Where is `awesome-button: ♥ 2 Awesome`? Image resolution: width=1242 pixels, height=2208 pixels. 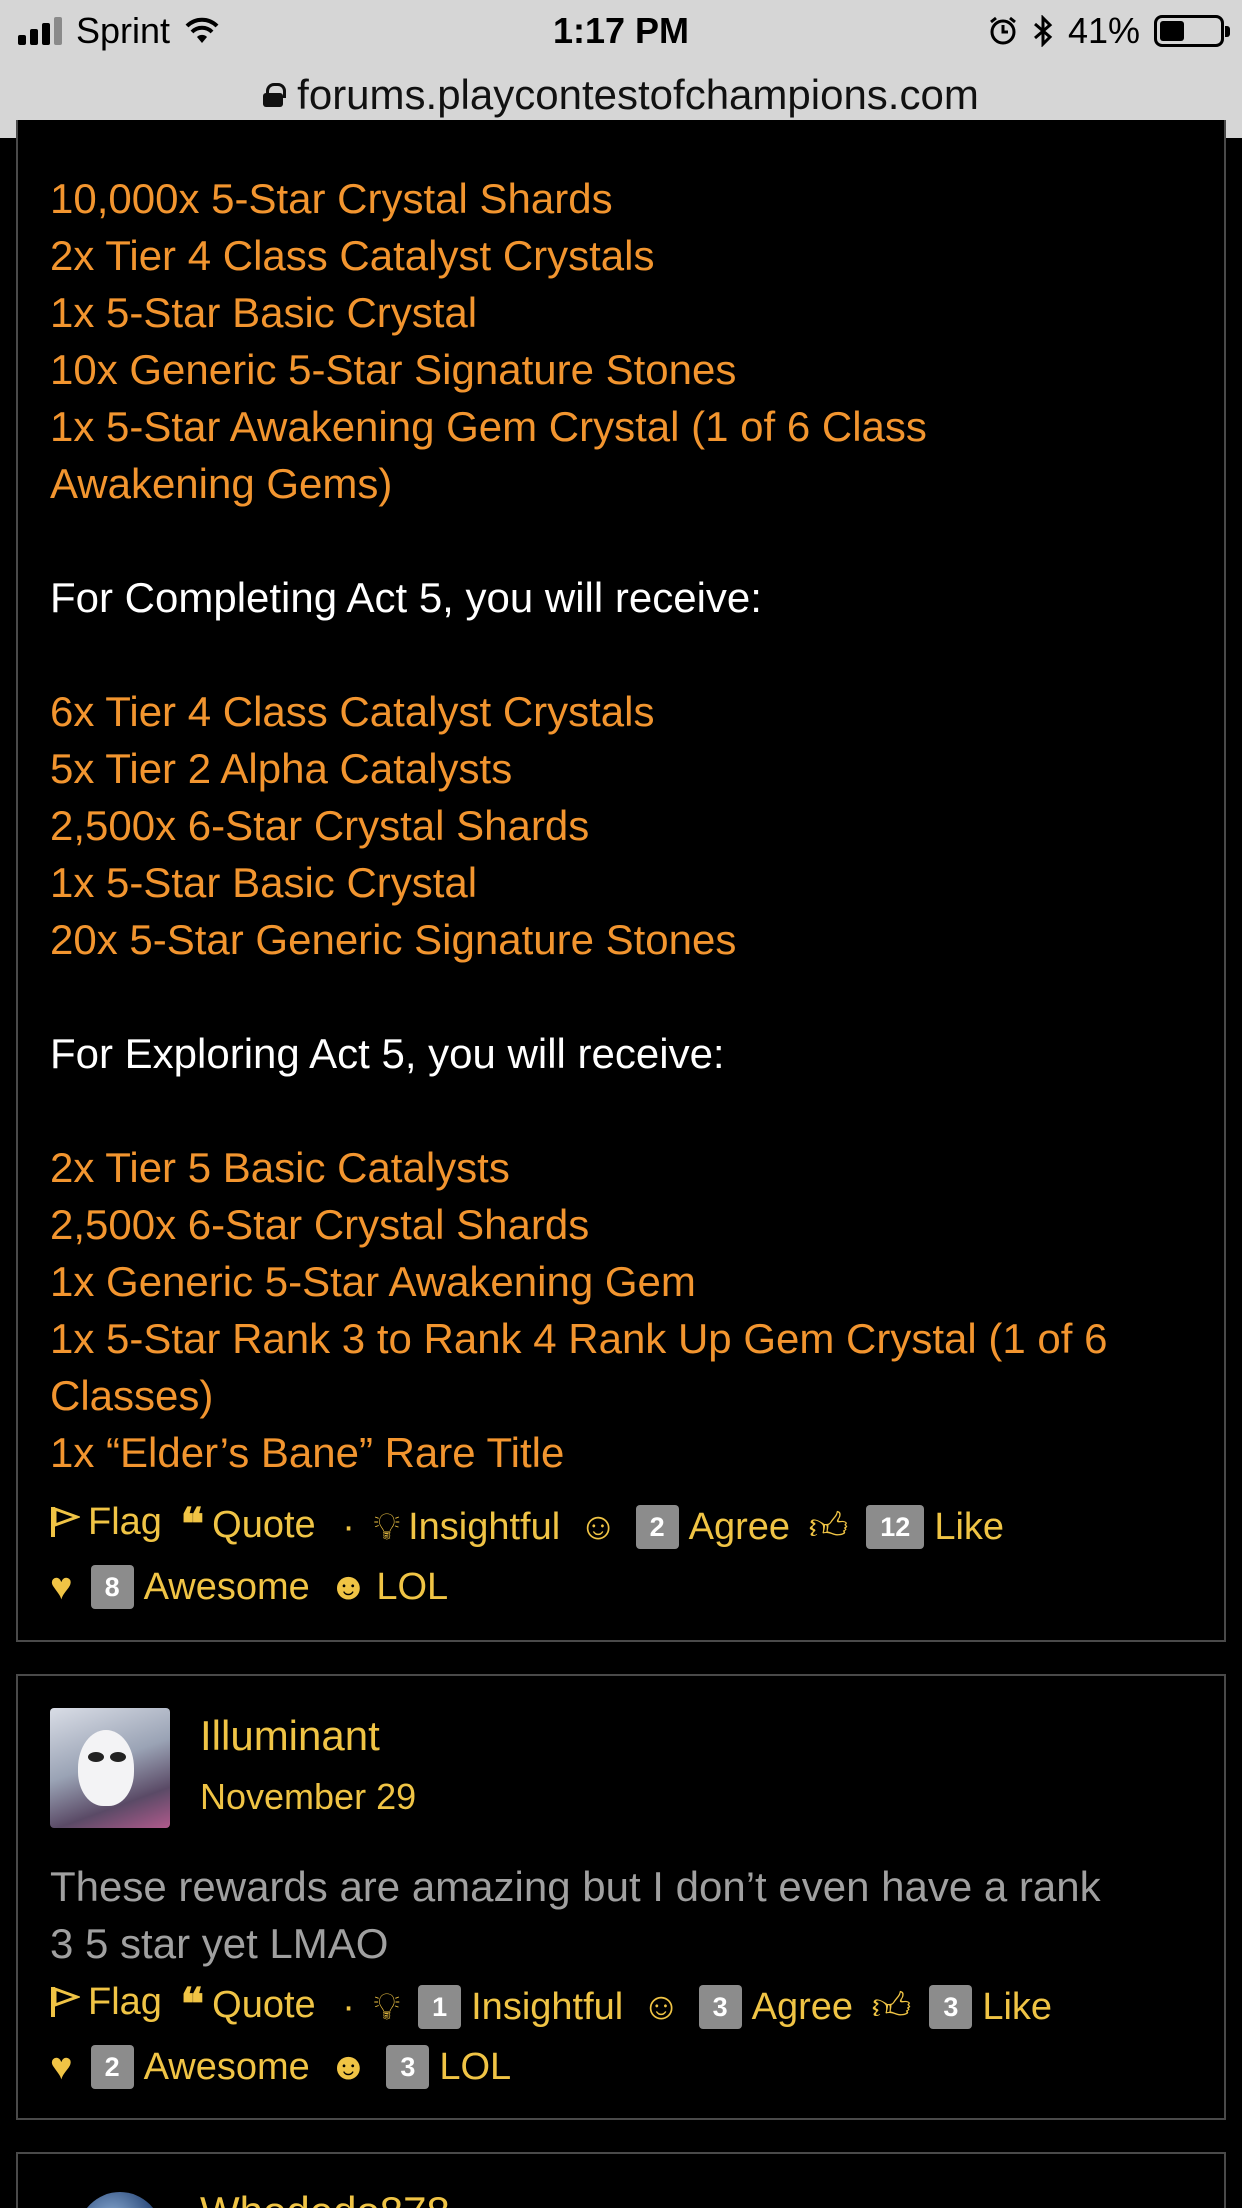 awesome-button: ♥ 2 Awesome is located at coordinates (180, 2067).